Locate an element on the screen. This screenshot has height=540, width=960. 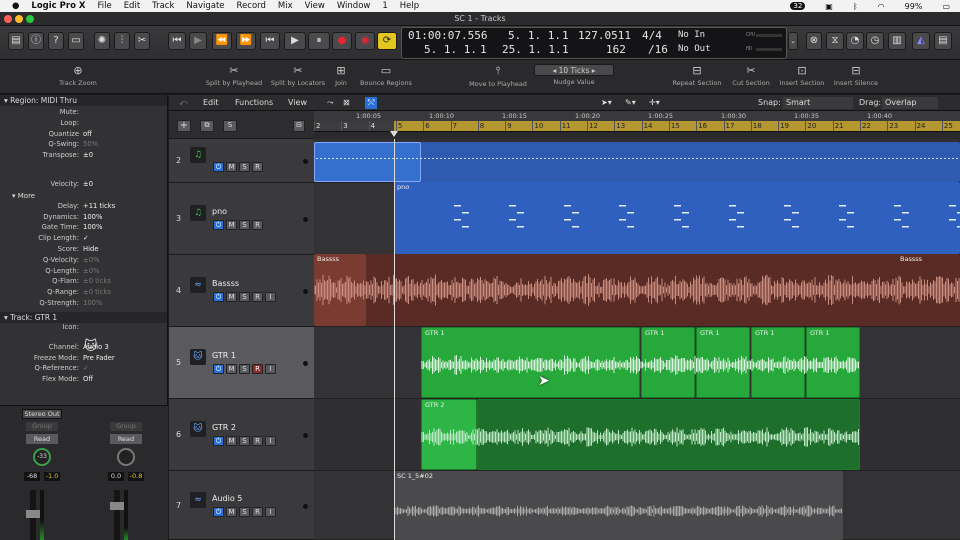
wifi-icon: ◠ is located at coordinates (881, 6).